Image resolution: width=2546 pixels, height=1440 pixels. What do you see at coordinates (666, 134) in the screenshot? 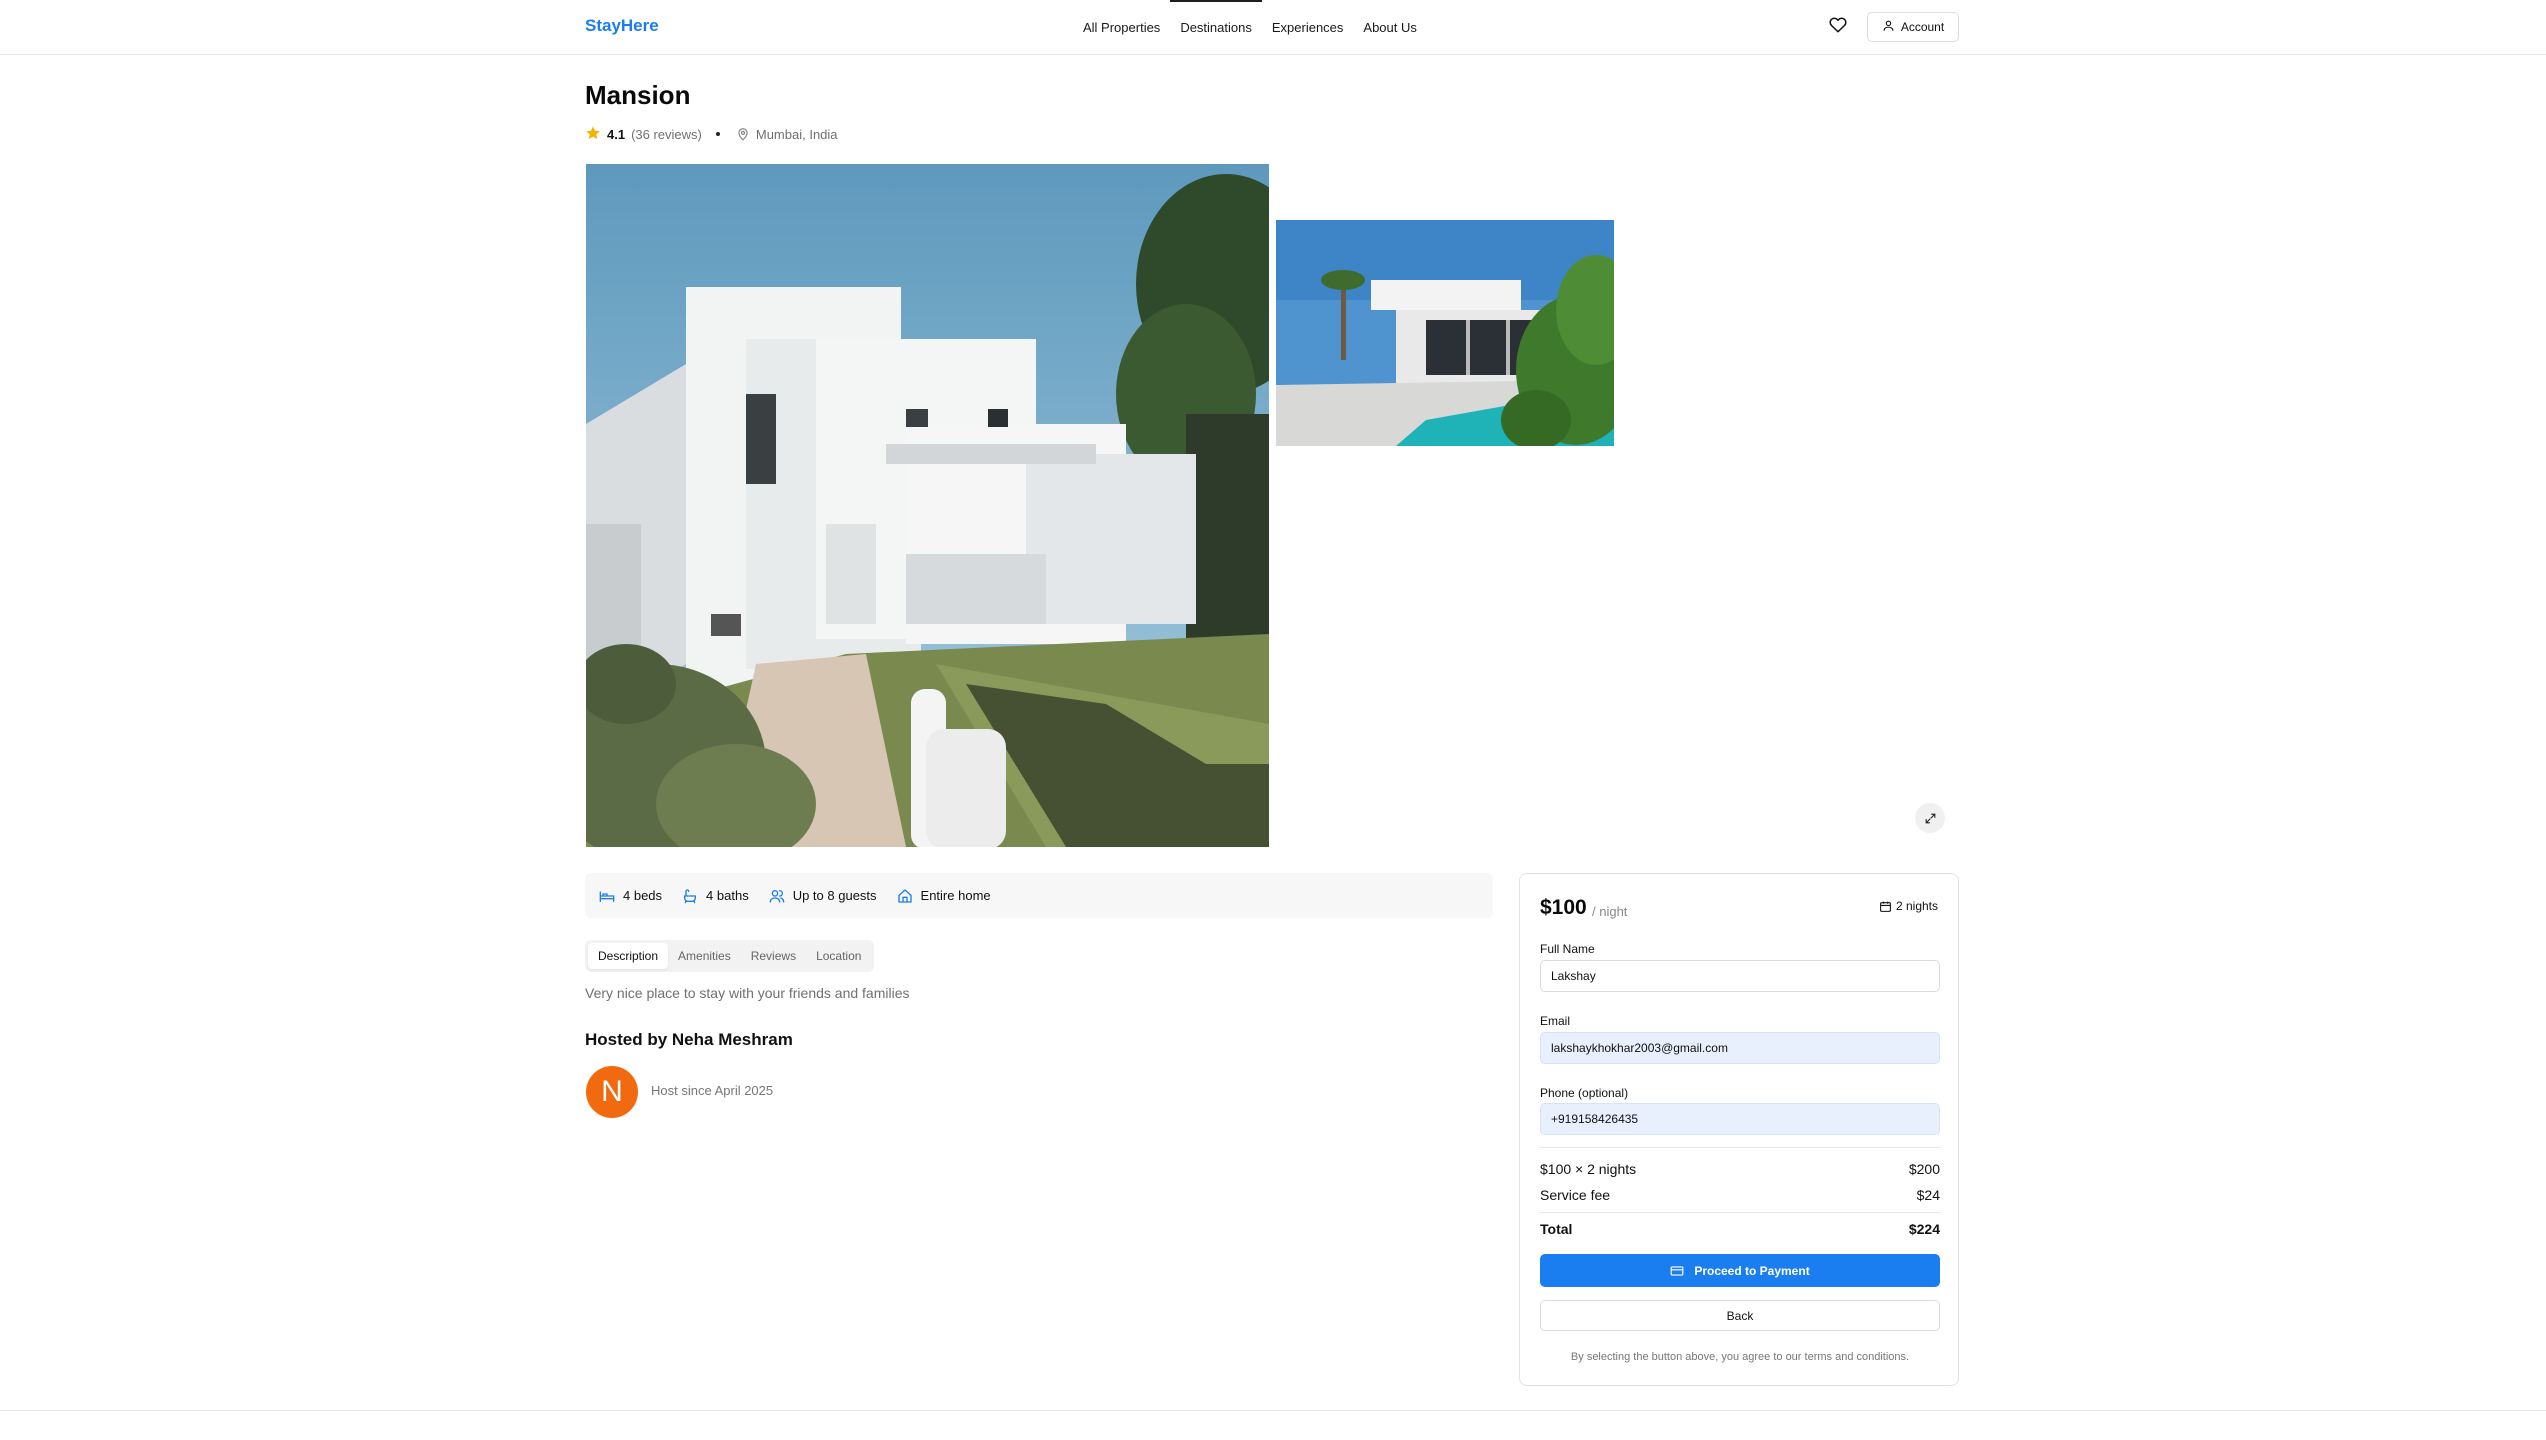
I see `review-count: (36 reviews)` at bounding box center [666, 134].